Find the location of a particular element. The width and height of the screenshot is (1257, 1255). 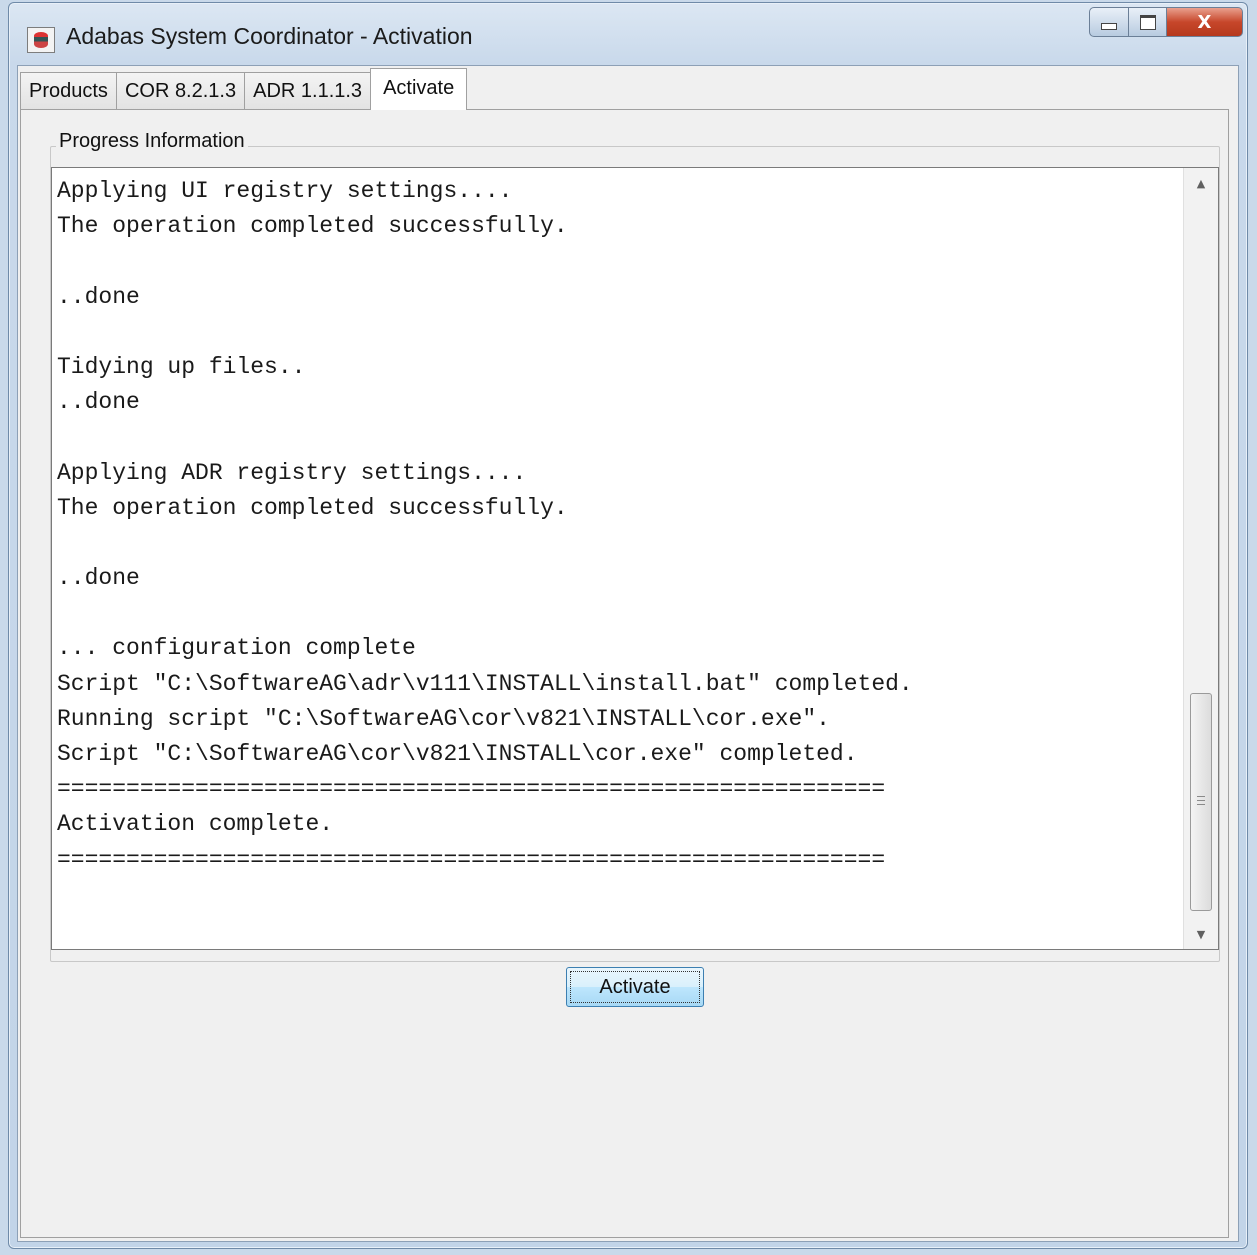

minimize-button is located at coordinates (1109, 22).